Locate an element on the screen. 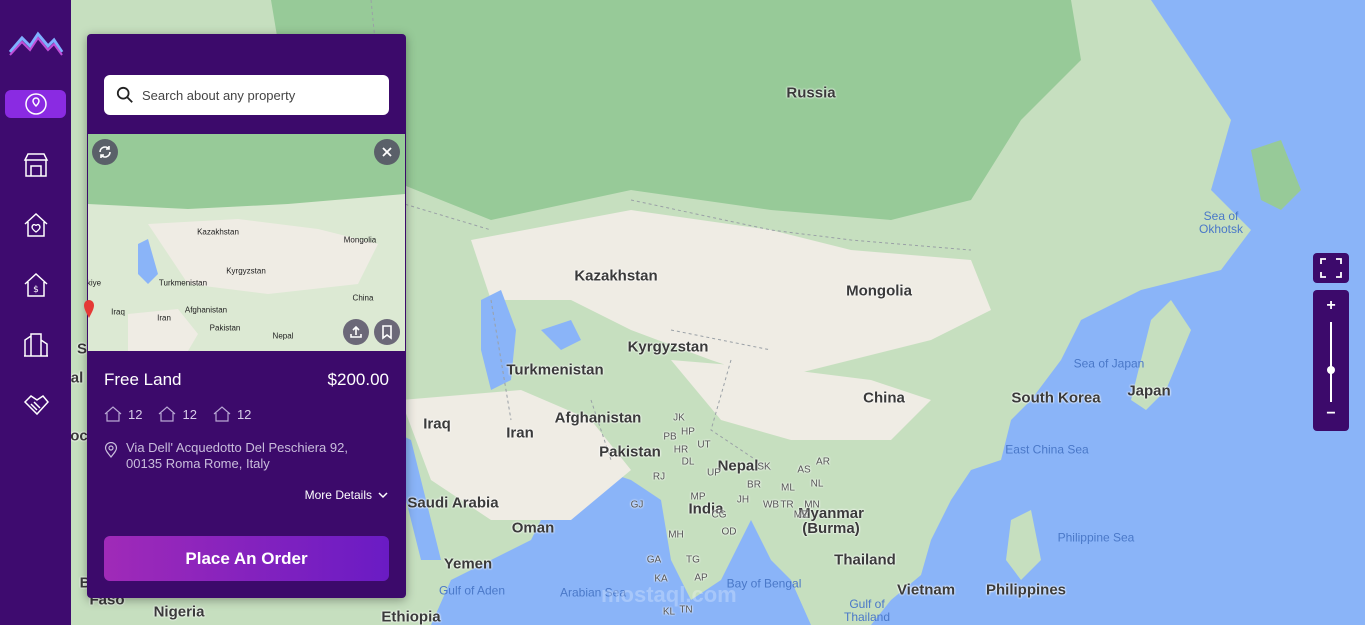  home-dollar-icon: $ is located at coordinates (35, 284).